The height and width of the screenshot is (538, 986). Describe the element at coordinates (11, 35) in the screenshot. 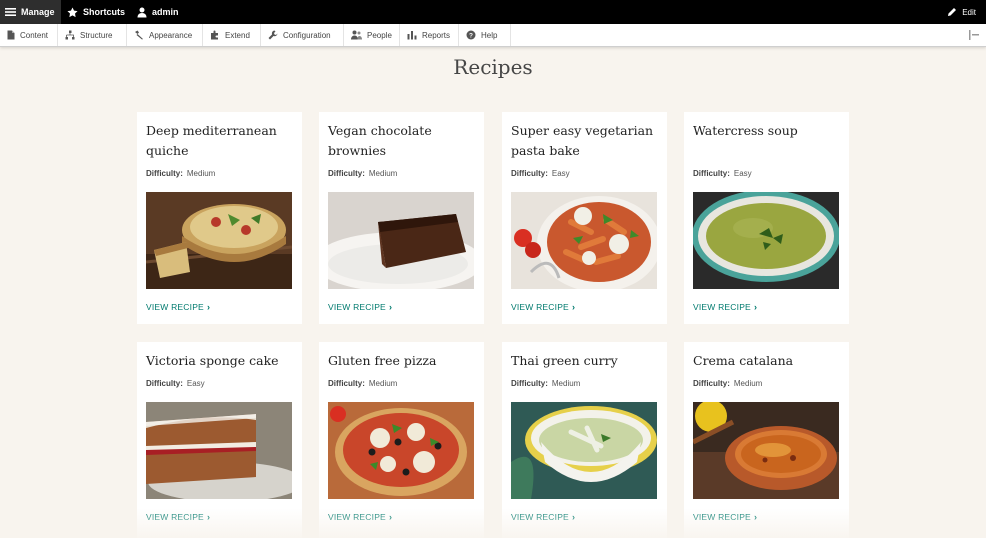

I see `content-icon` at that location.